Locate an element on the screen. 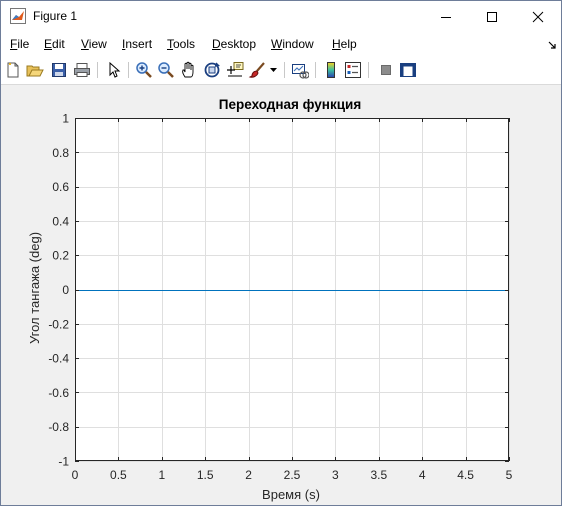 This screenshot has width=562, height=510. menu-edit-label: dit is located at coordinates (58, 44).